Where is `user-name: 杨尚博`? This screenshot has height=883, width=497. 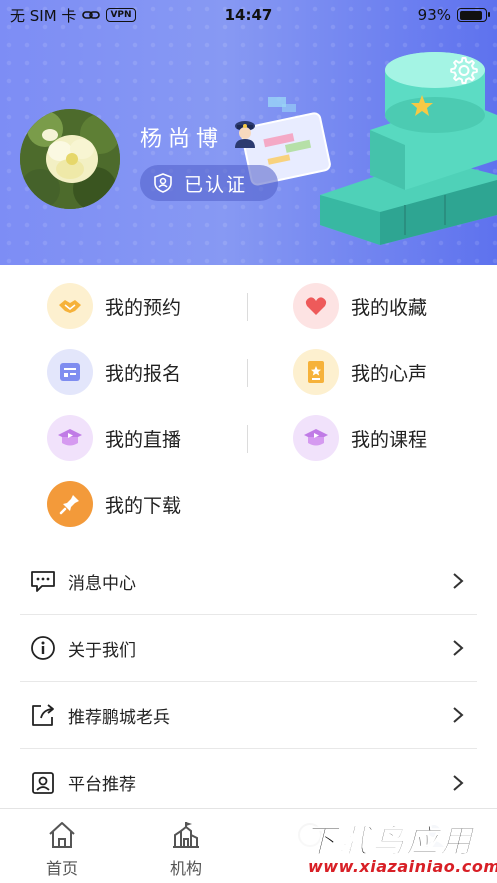
user-name: 杨尚博 is located at coordinates (182, 139).